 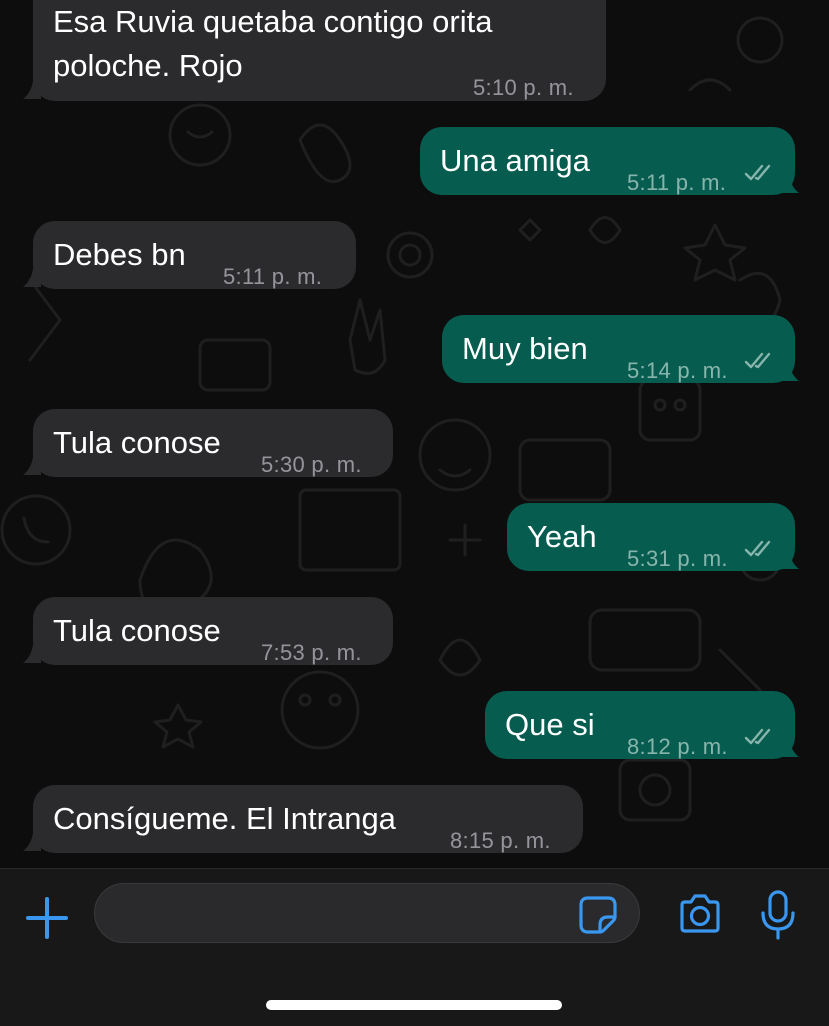 What do you see at coordinates (500, 840) in the screenshot?
I see `message-time: 8:15 p. m.` at bounding box center [500, 840].